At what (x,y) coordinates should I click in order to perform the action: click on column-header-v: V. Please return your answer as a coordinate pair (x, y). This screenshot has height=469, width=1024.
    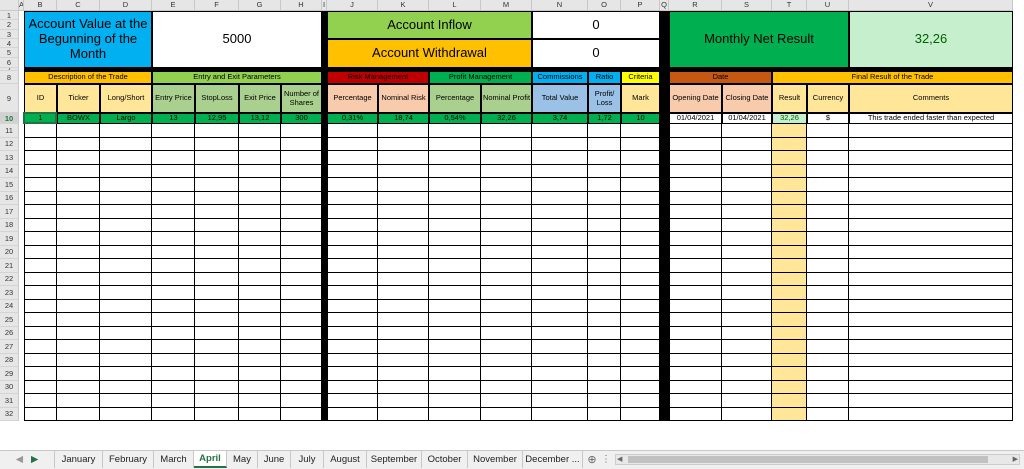
    Looking at the image, I should click on (931, 5).